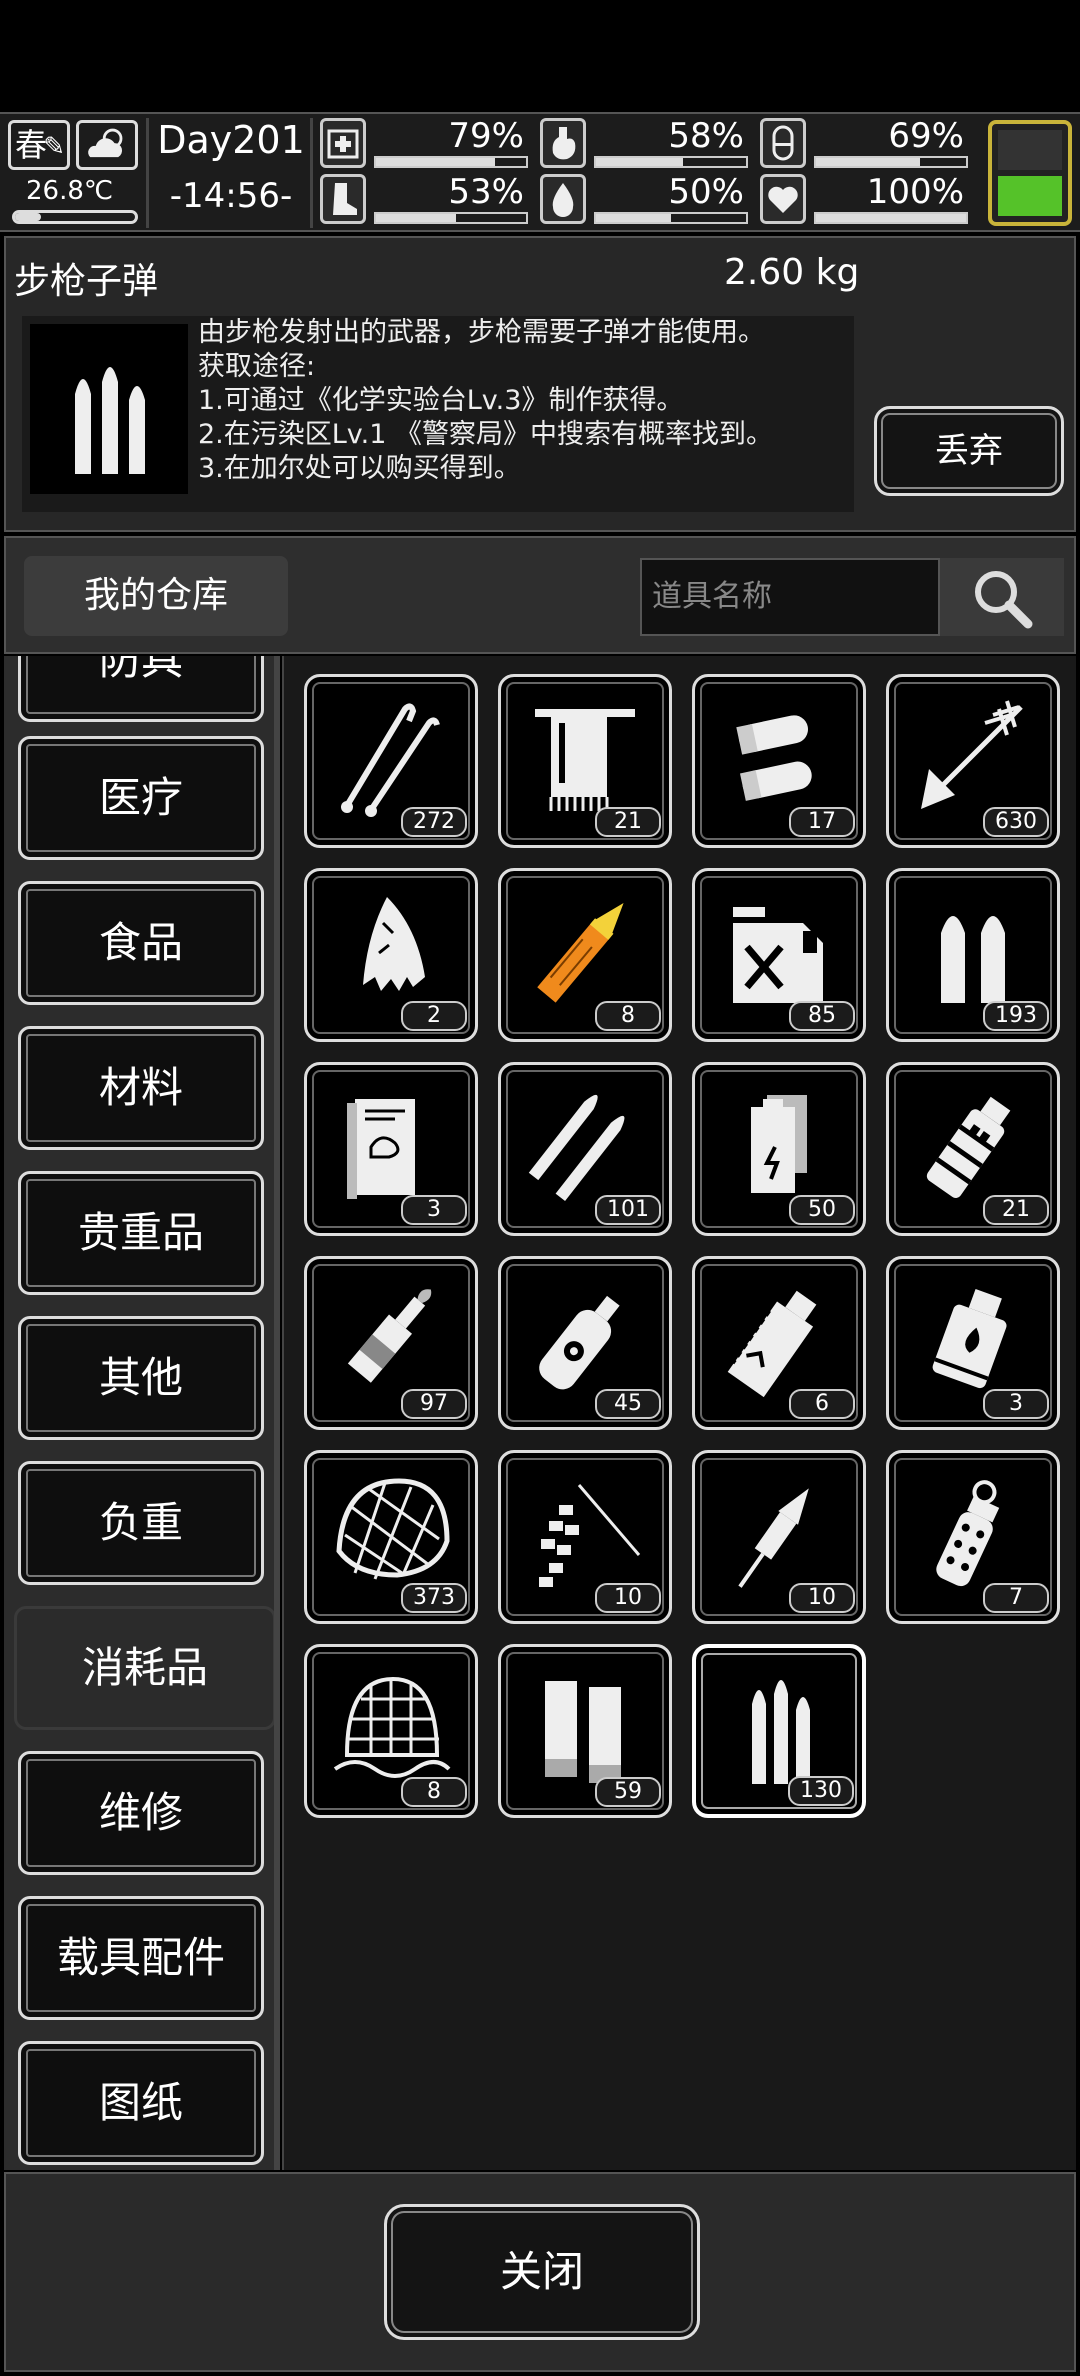 The width and height of the screenshot is (1080, 2376). Describe the element at coordinates (822, 1210) in the screenshot. I see `item-count: 50` at that location.